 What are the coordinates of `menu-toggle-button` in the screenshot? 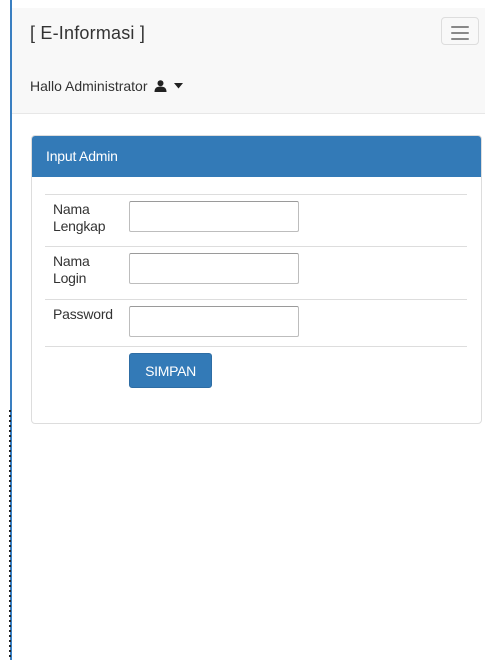 It's located at (460, 31).